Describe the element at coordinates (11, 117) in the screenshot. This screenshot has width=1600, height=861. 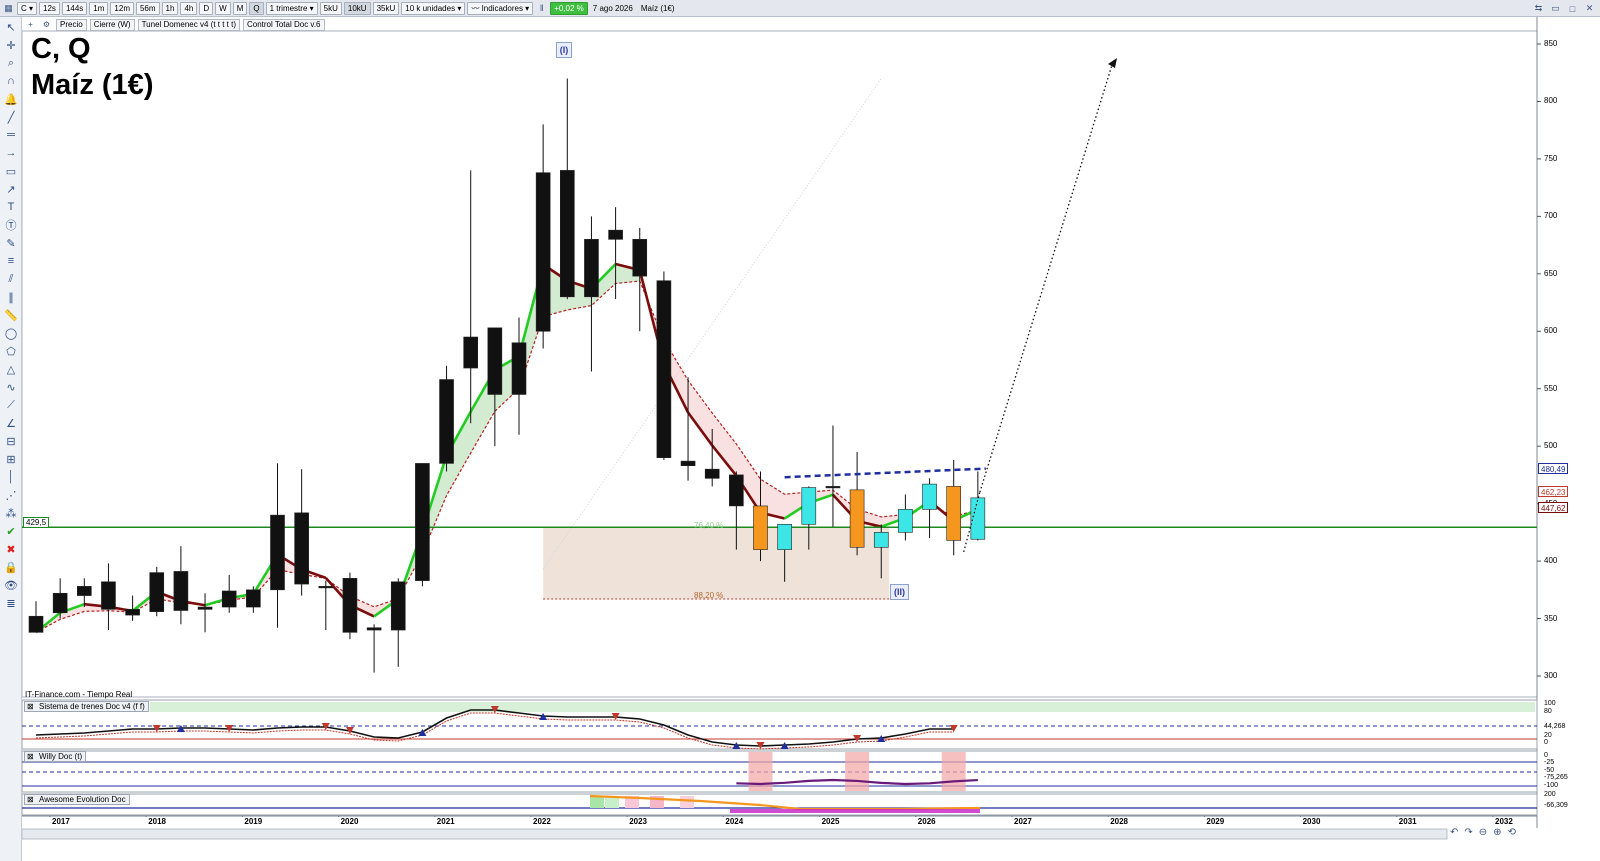
I see `line-icon: ╱` at that location.